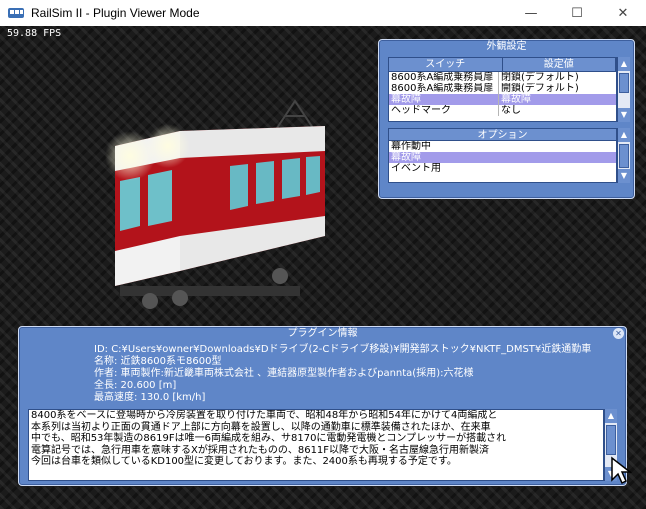 This screenshot has width=646, height=509. I want to click on list-item-selected: 幕故障 幕故障, so click(502, 99).